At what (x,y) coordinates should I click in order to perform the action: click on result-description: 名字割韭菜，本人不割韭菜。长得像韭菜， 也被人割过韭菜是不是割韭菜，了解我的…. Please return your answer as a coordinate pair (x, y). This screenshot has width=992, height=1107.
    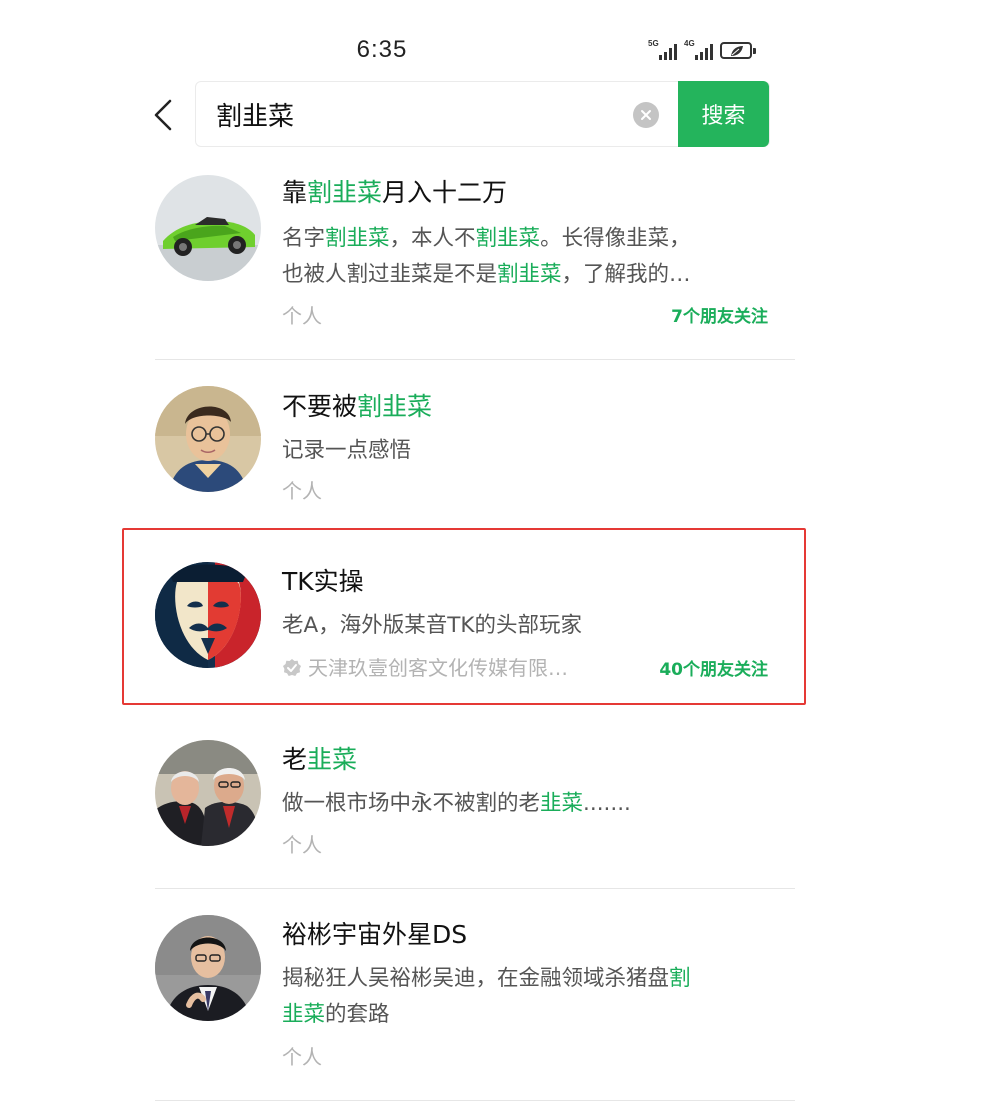
    Looking at the image, I should click on (486, 256).